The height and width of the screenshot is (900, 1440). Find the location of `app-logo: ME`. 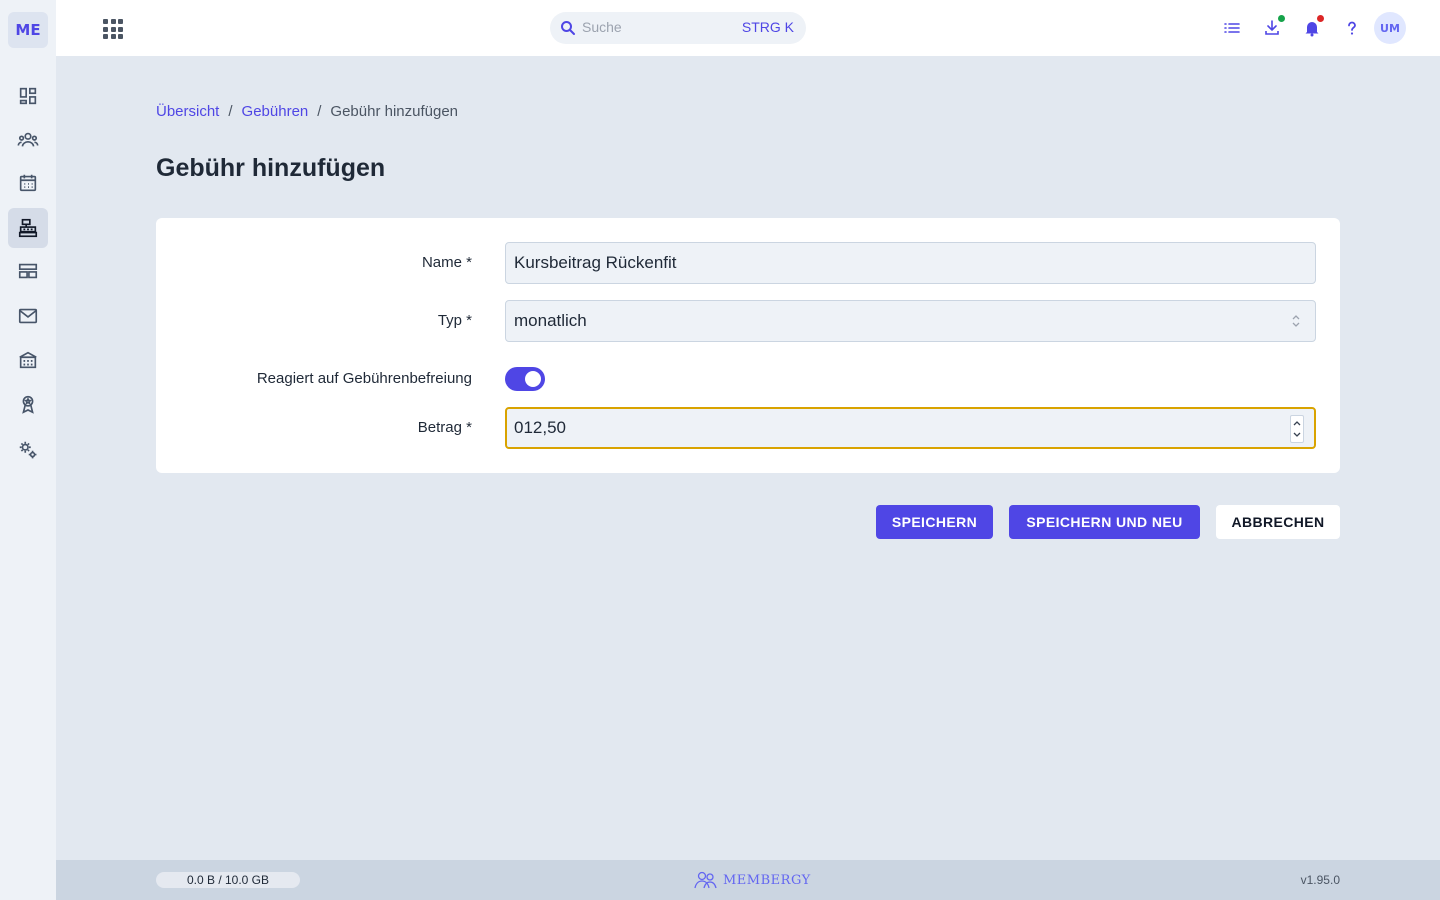

app-logo: ME is located at coordinates (28, 30).